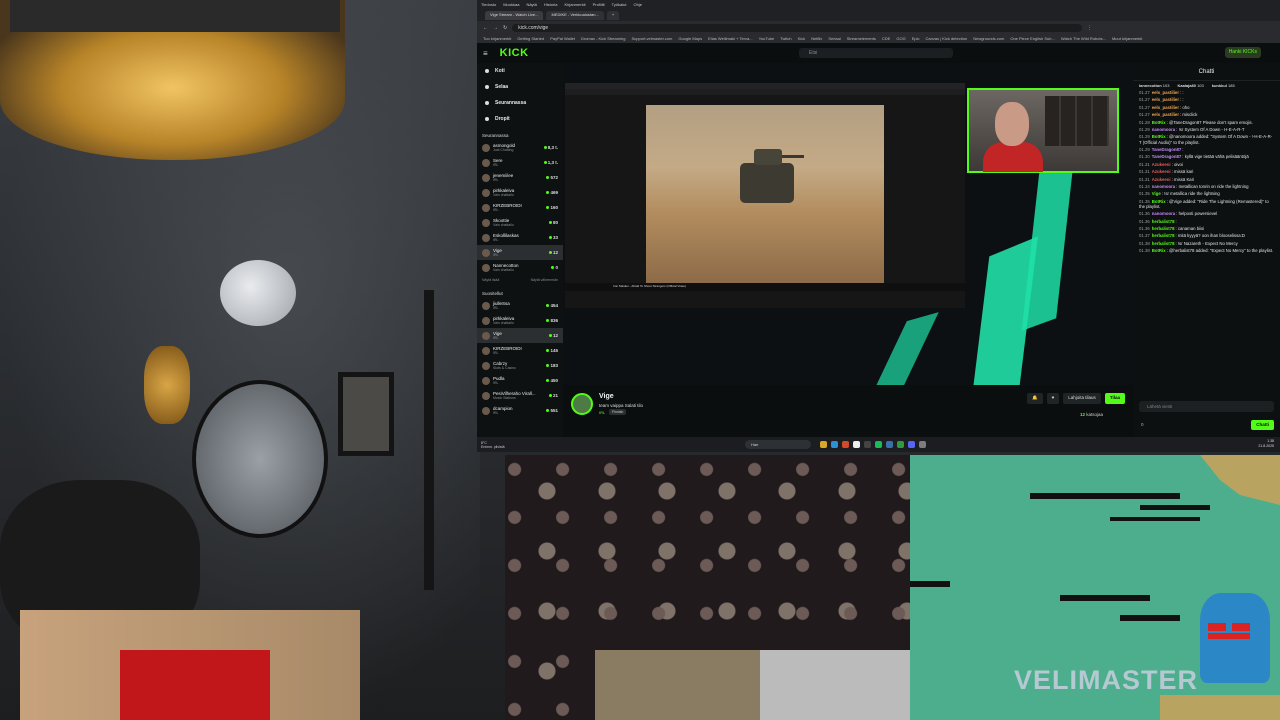 The width and height of the screenshot is (1280, 720). Describe the element at coordinates (767, 38) in the screenshot. I see `bookmark: YouTube` at that location.